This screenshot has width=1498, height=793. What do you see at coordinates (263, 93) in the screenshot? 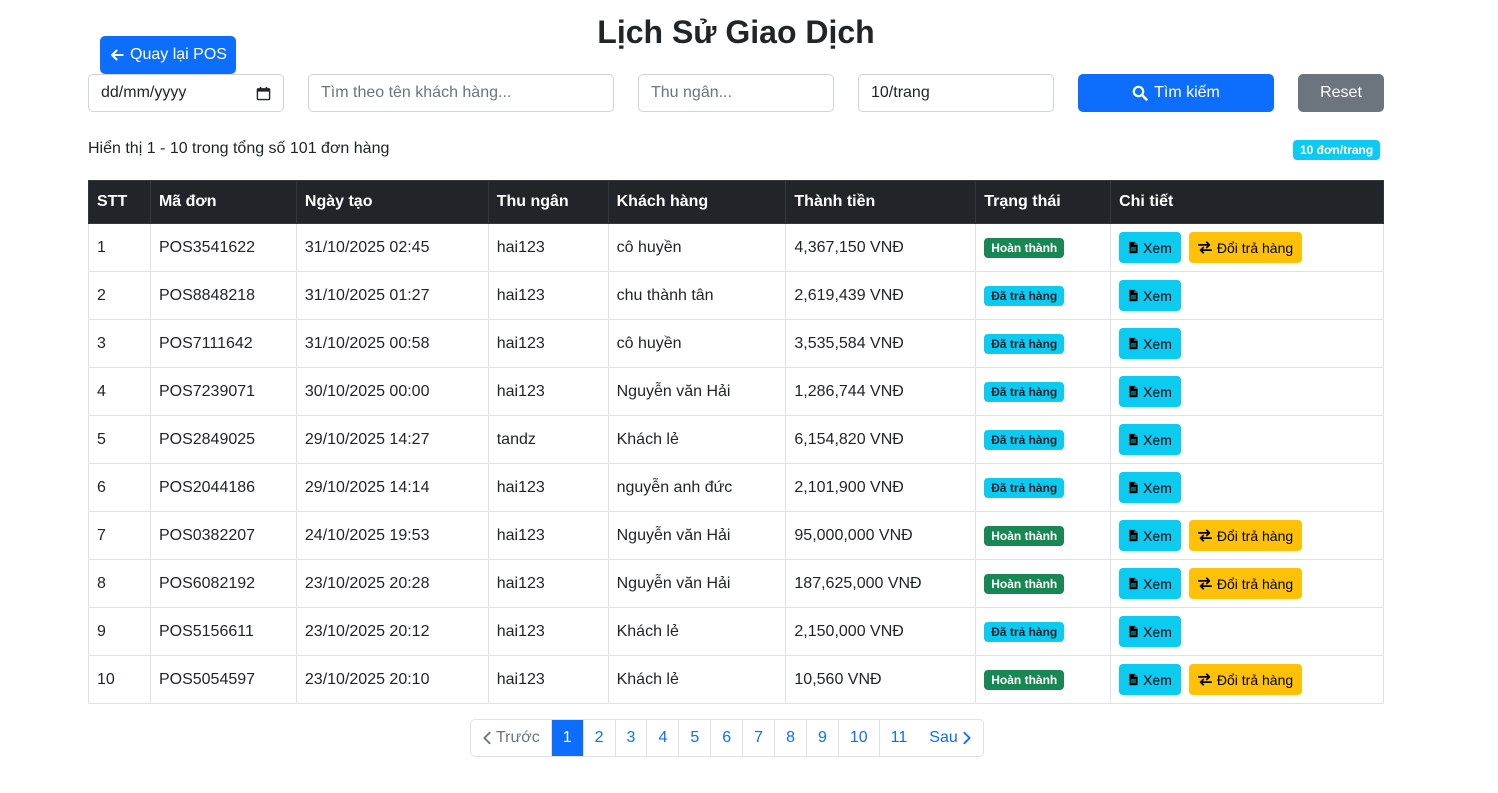
I see `calendar-icon` at bounding box center [263, 93].